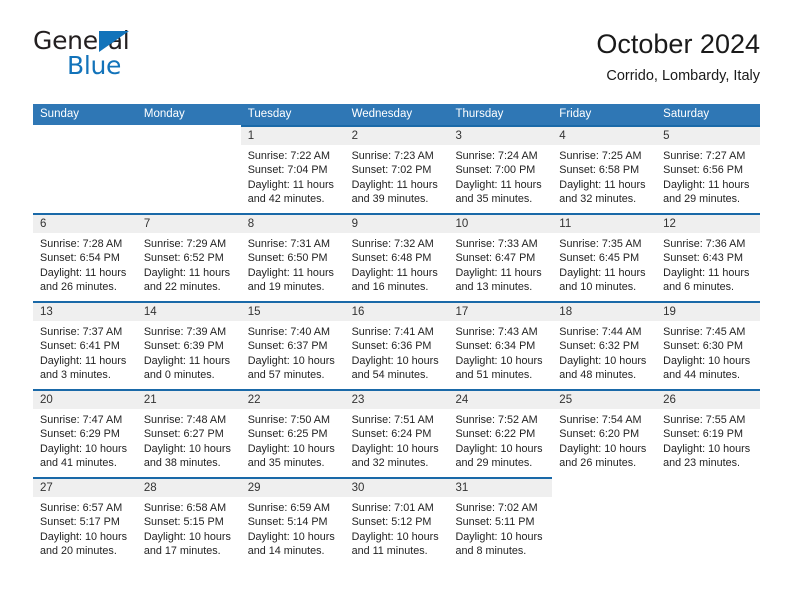 The width and height of the screenshot is (792, 612). I want to click on day-number: 18, so click(604, 312).